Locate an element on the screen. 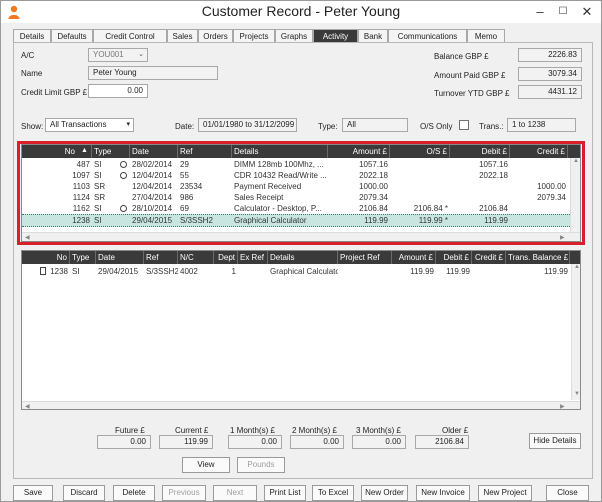 Image resolution: width=602 pixels, height=502 pixels. account-select: YOU001 ⌄ is located at coordinates (118, 55).